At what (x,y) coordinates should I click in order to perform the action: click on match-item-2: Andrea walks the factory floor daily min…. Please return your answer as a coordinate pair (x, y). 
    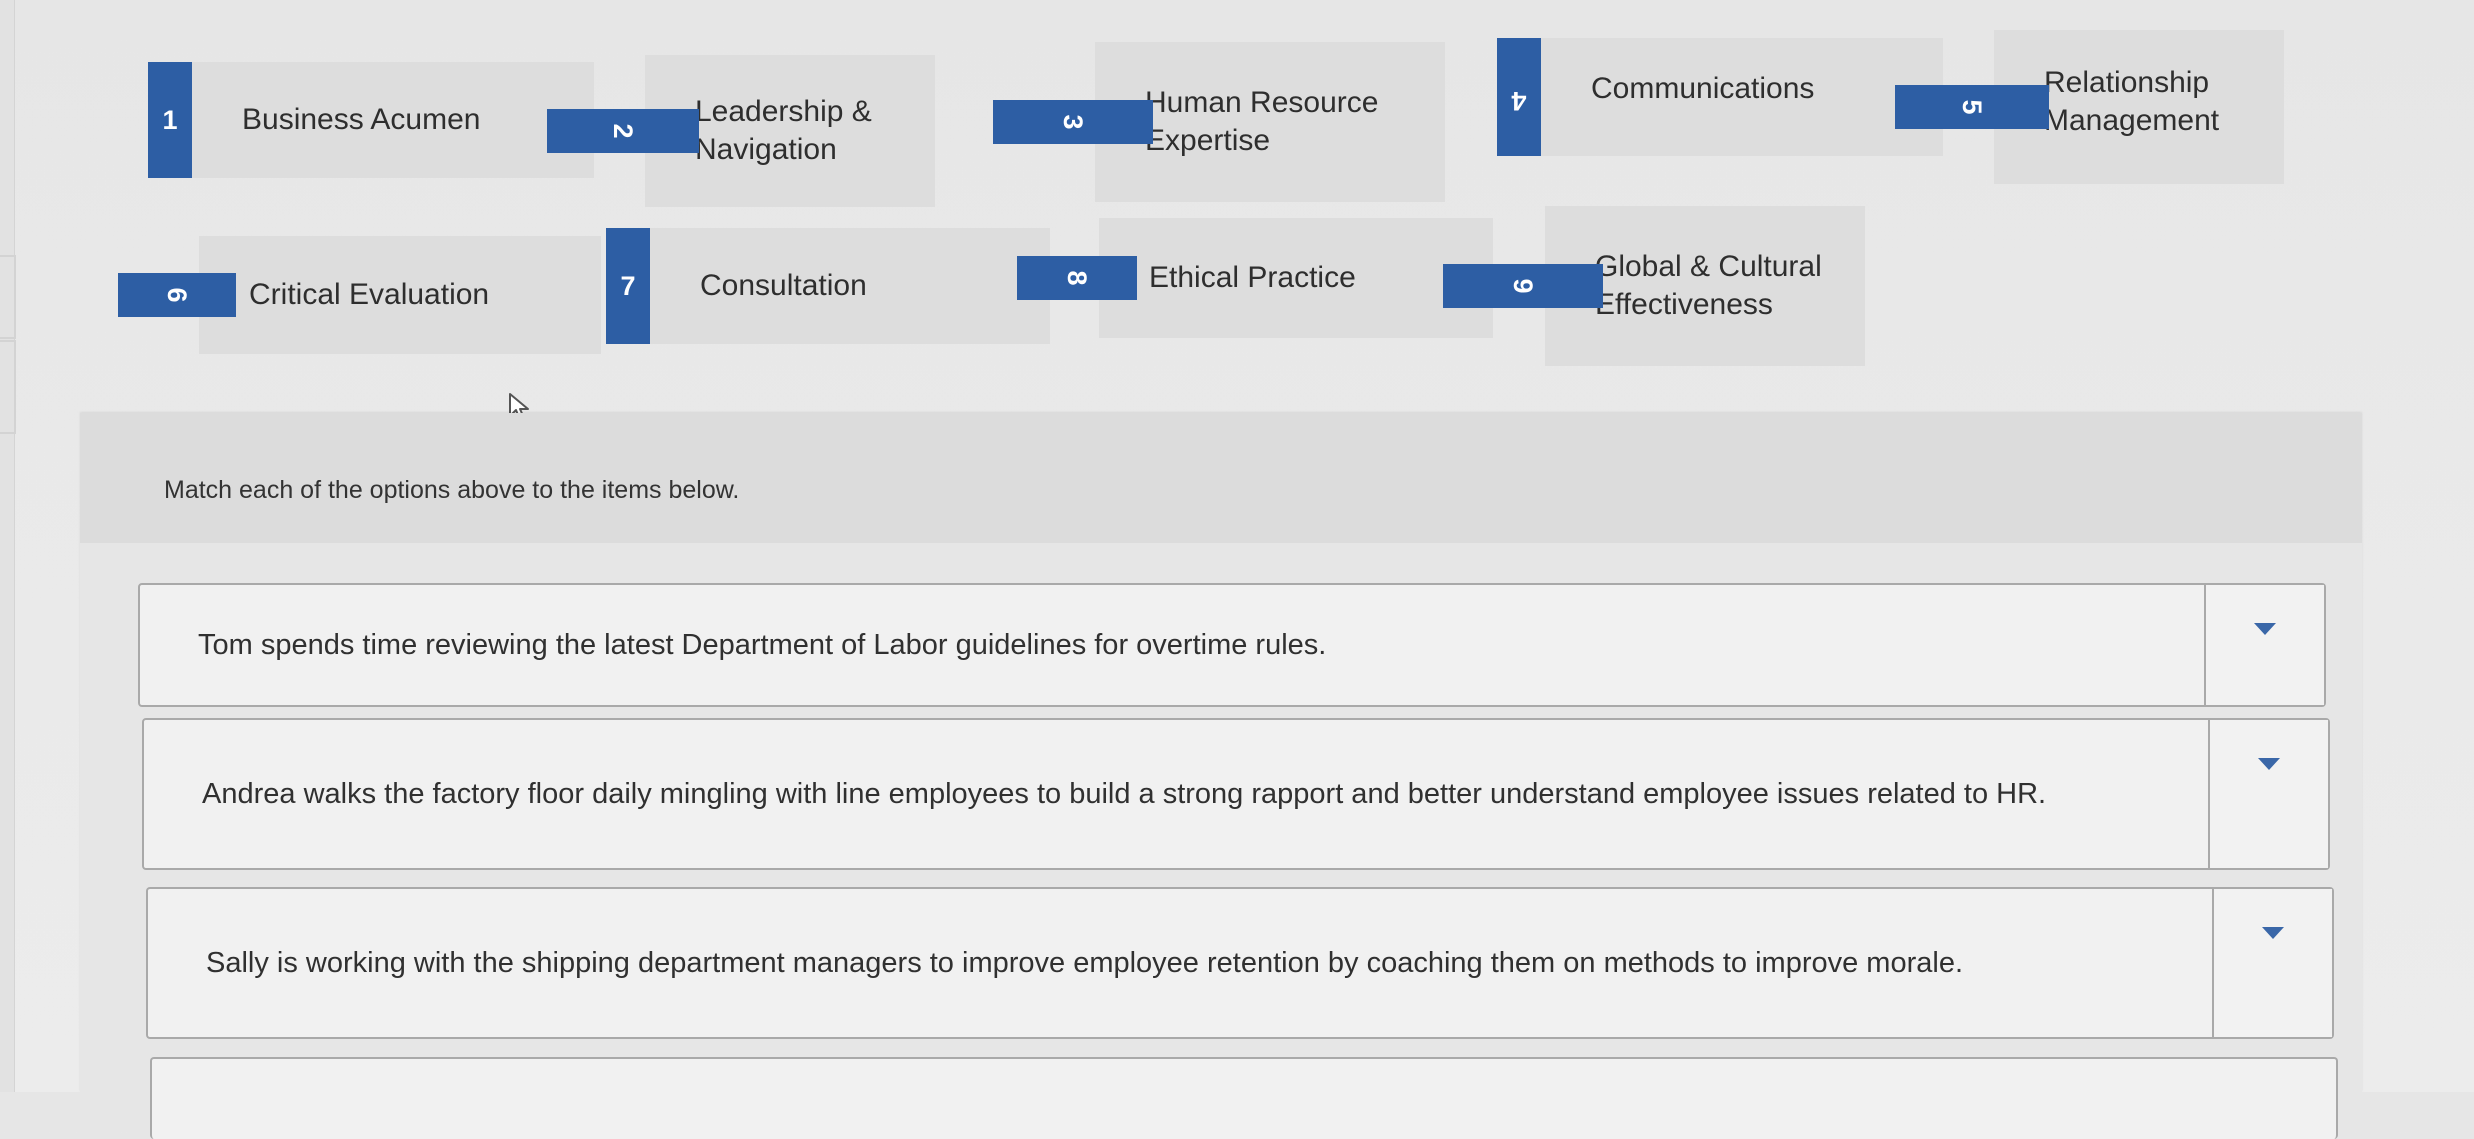
    Looking at the image, I should click on (1236, 794).